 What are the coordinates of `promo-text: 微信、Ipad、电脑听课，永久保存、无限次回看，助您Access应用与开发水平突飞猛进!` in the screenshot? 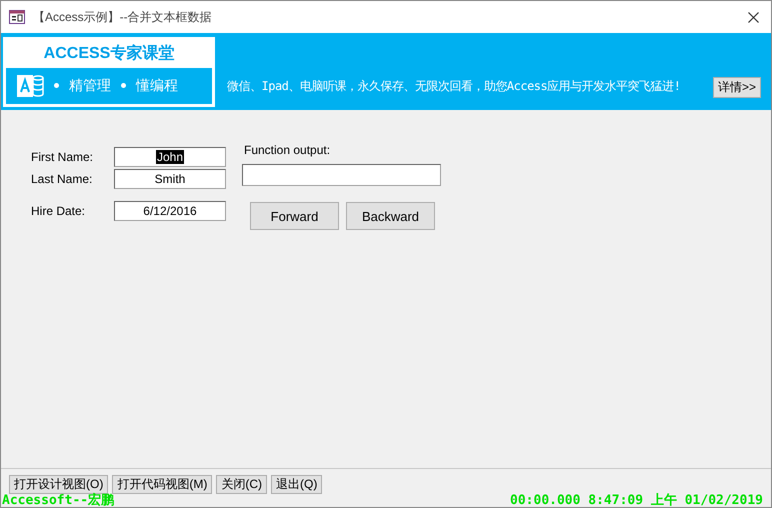 It's located at (454, 86).